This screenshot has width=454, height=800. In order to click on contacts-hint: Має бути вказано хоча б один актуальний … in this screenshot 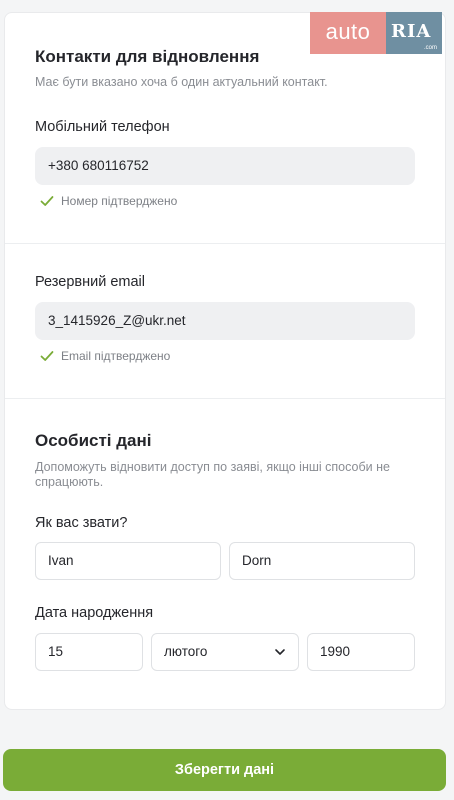, I will do `click(181, 82)`.